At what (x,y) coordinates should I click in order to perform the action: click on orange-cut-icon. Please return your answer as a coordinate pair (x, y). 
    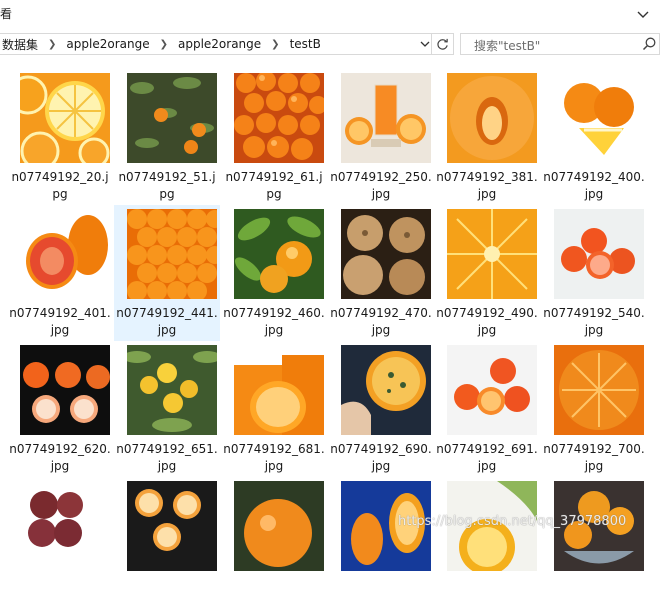
    Looking at the image, I should click on (172, 526).